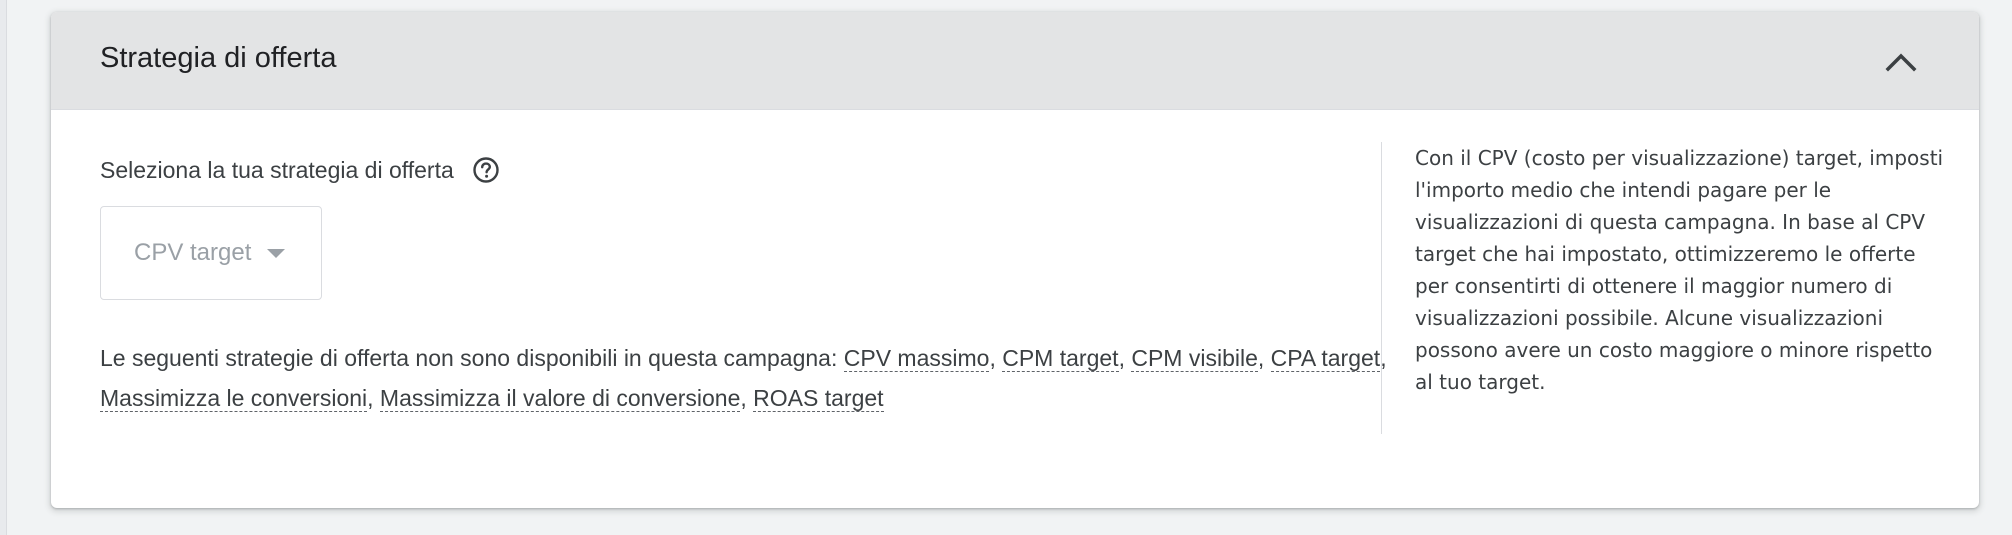  What do you see at coordinates (218, 58) in the screenshot?
I see `card-title: Strategia di offerta` at bounding box center [218, 58].